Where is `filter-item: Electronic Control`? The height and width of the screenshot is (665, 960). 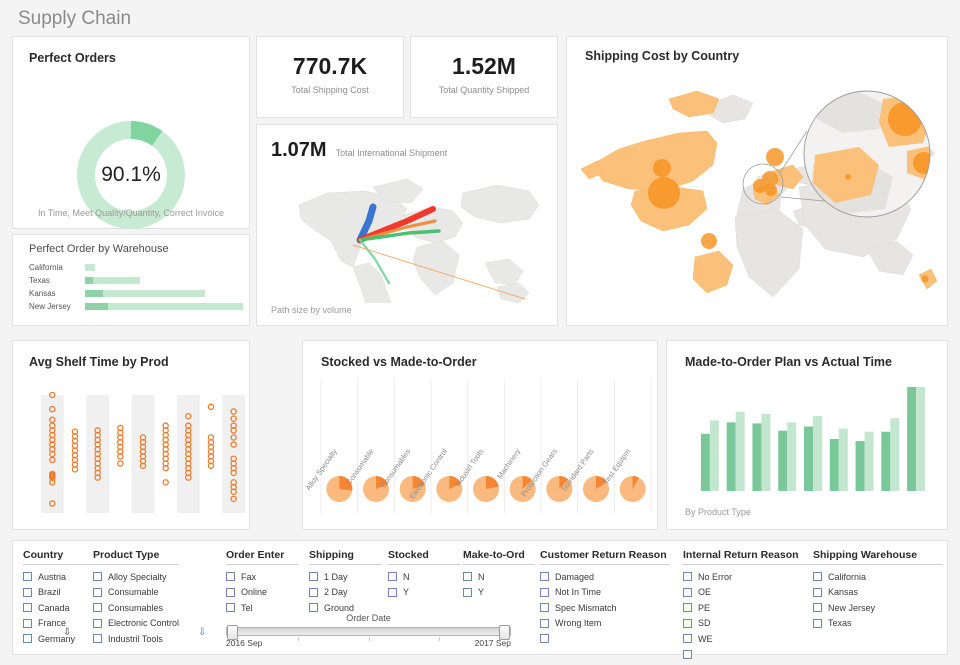
filter-item: Electronic Control is located at coordinates (136, 624).